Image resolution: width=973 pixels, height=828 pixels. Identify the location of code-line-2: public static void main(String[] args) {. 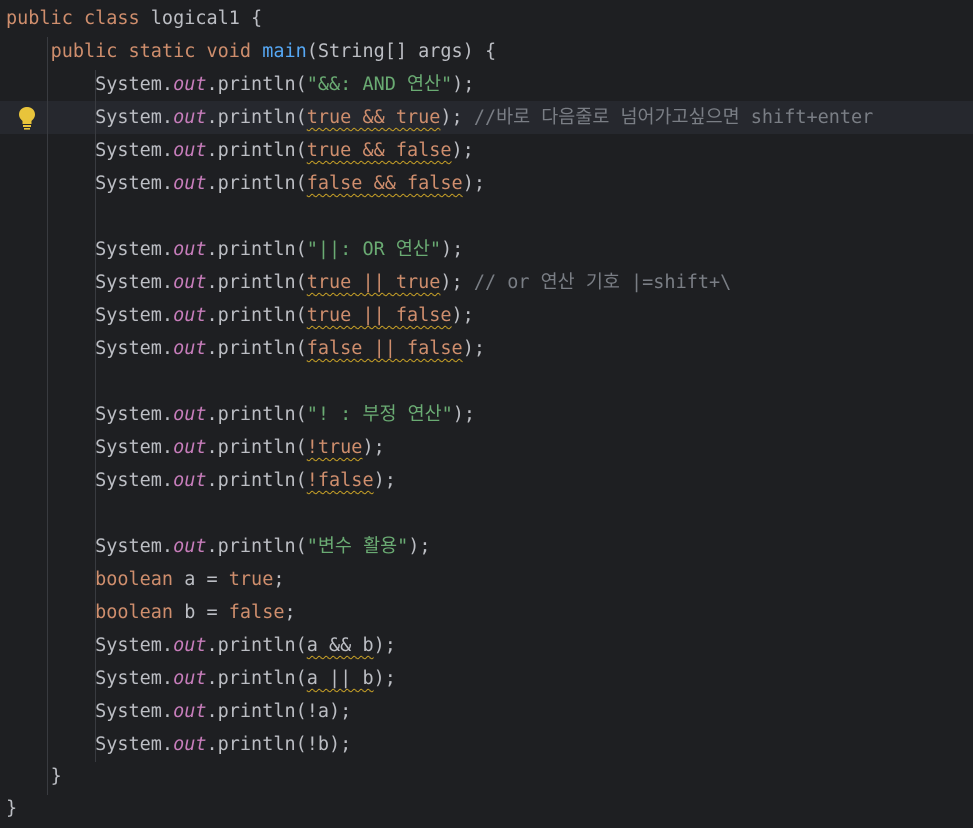
(251, 51).